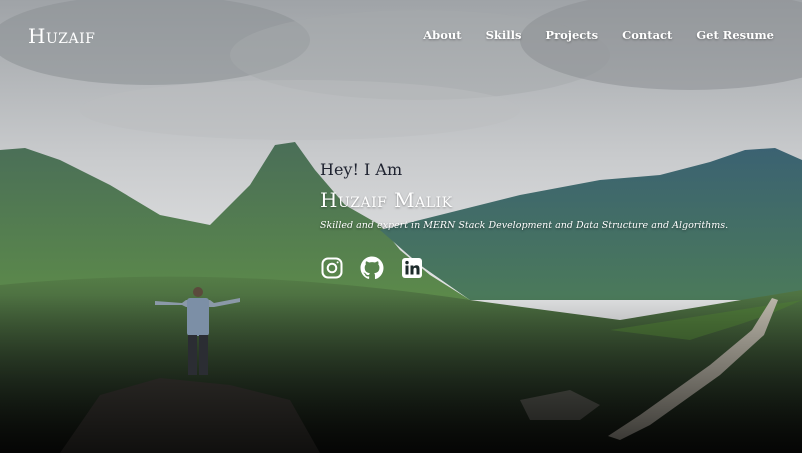  Describe the element at coordinates (412, 268) in the screenshot. I see `linkedin-icon` at that location.